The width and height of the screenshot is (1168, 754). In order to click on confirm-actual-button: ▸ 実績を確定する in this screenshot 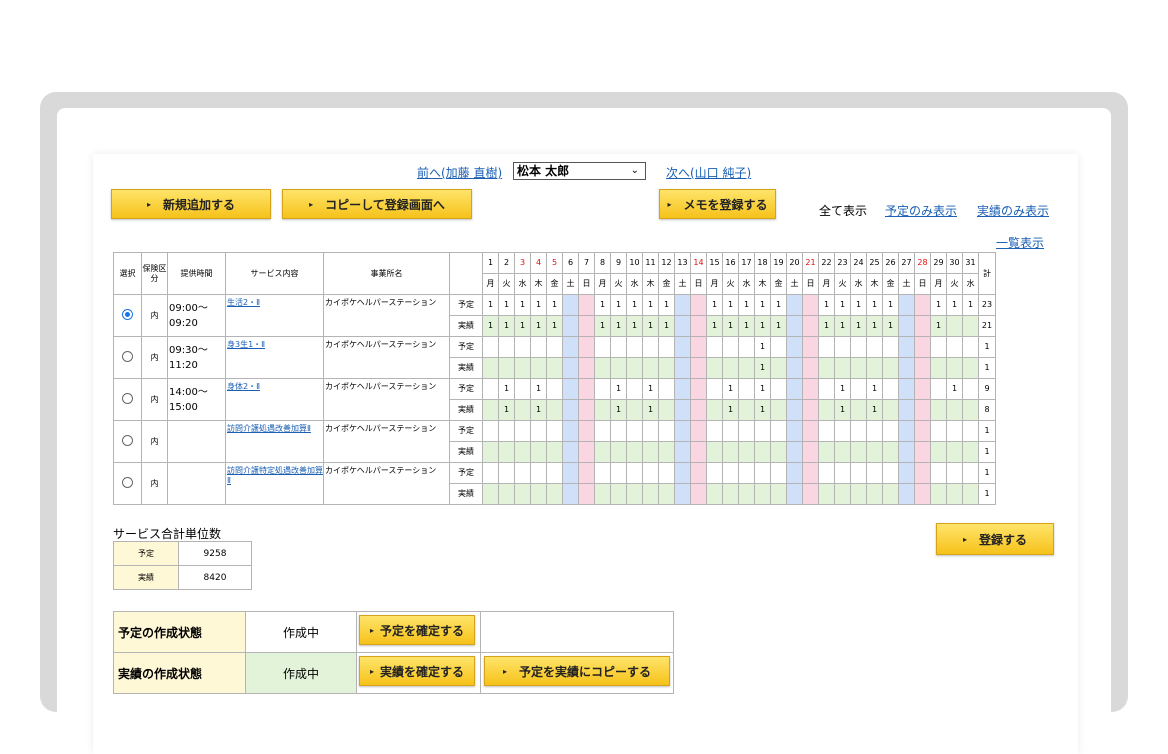, I will do `click(417, 671)`.